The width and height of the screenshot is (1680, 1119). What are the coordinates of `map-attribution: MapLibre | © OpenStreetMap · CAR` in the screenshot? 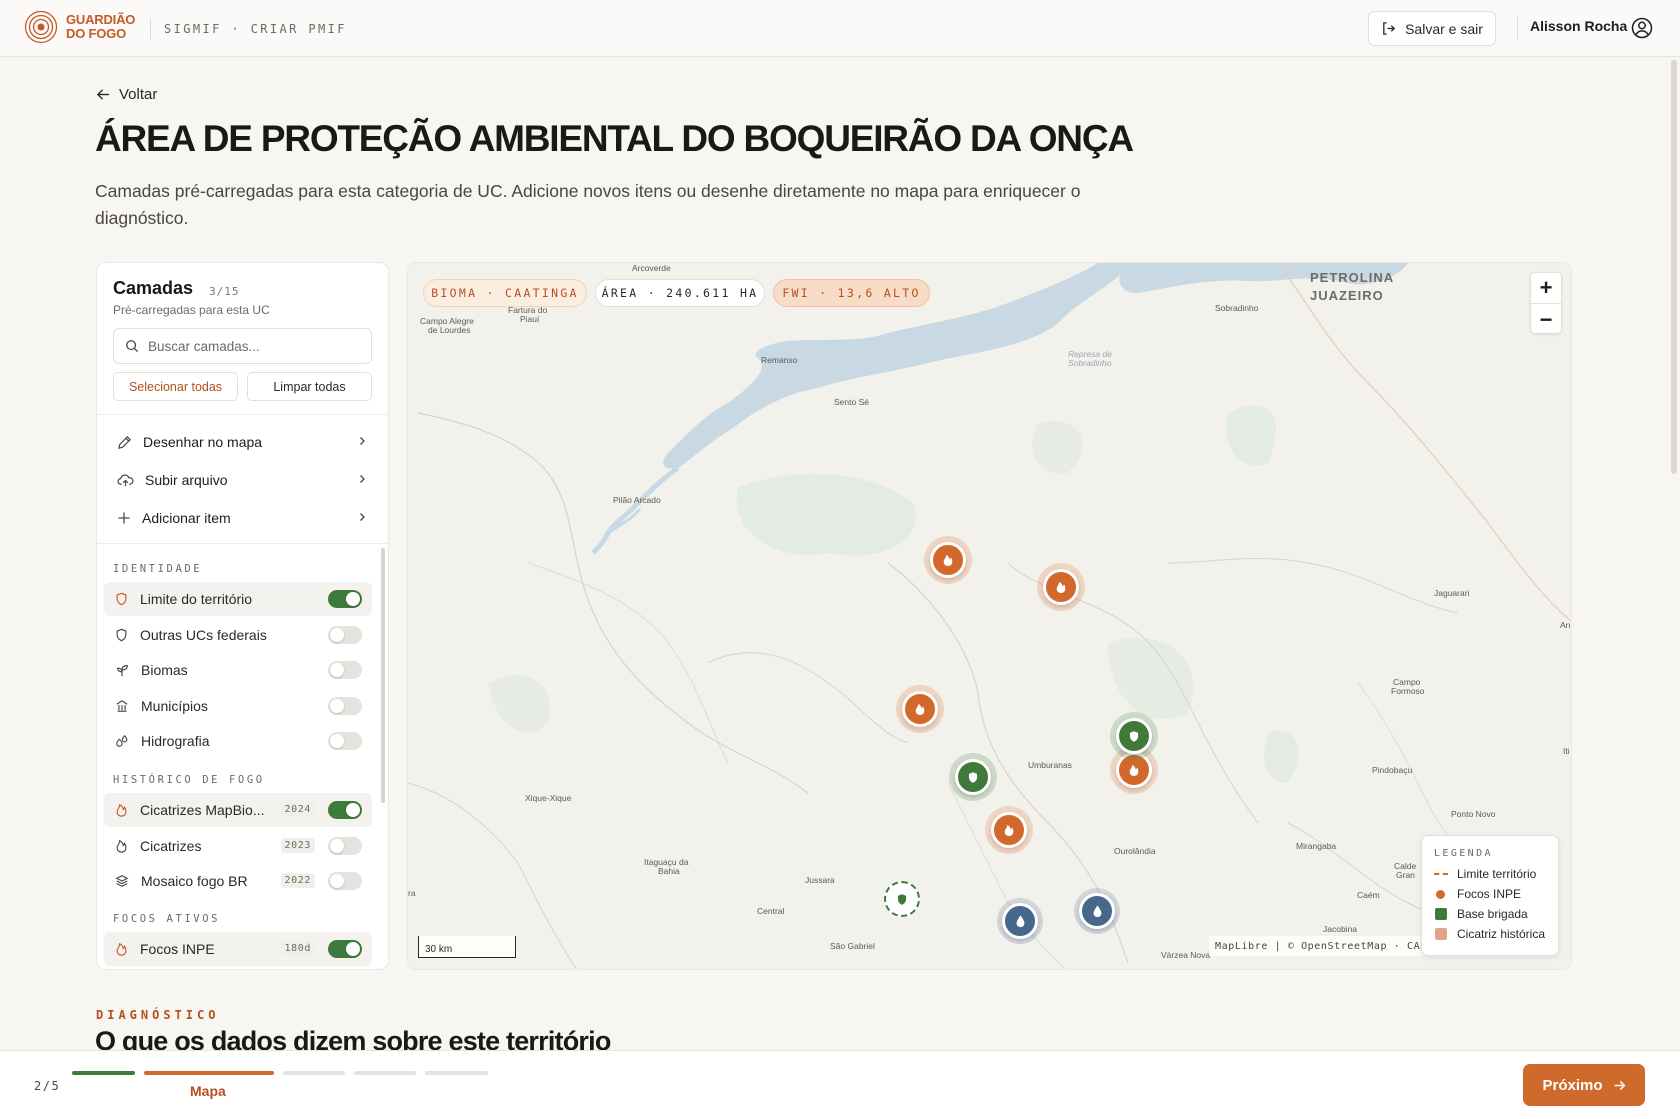 It's located at (1321, 946).